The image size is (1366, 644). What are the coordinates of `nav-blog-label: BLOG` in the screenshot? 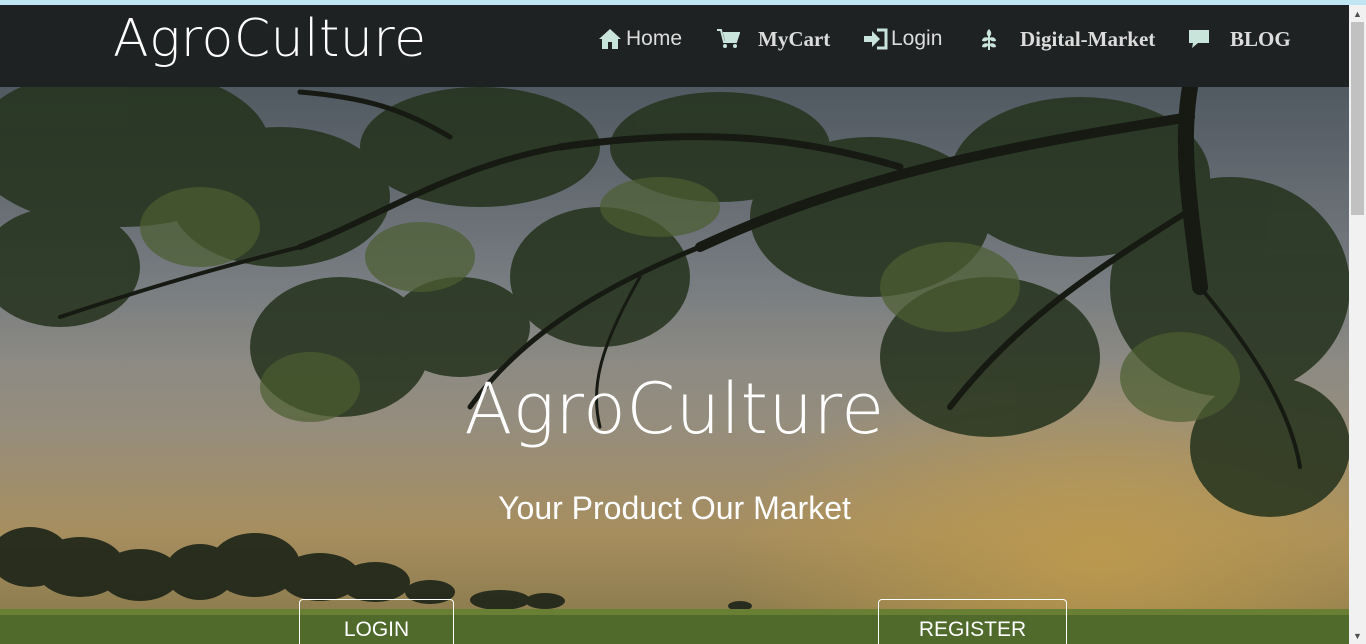 It's located at (1260, 38).